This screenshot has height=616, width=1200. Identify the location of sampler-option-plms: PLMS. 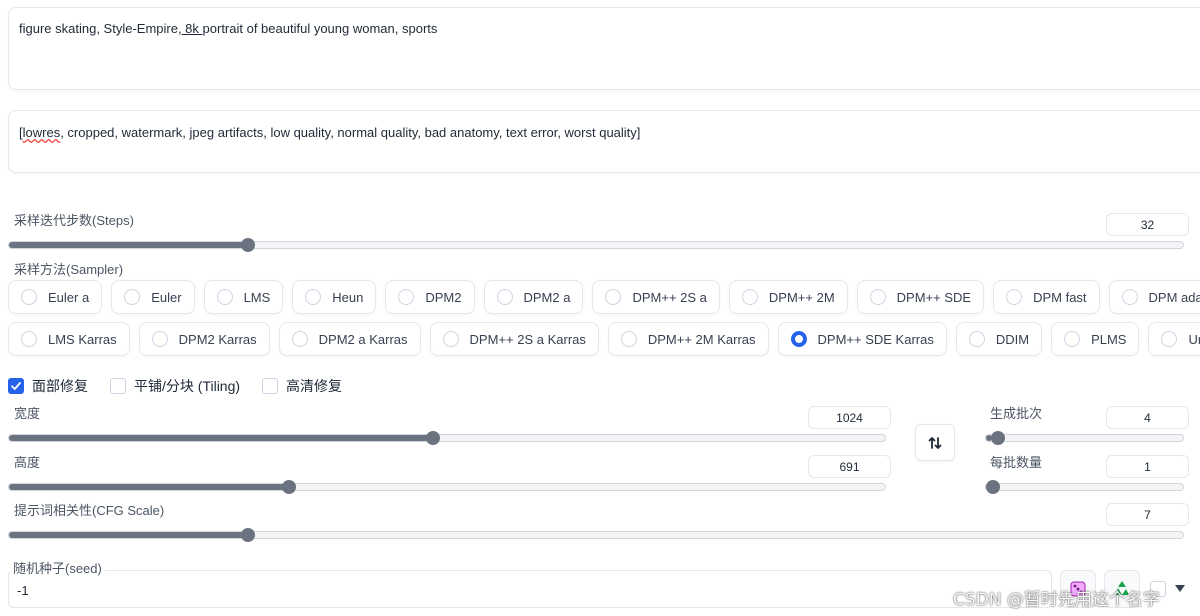
(1095, 339).